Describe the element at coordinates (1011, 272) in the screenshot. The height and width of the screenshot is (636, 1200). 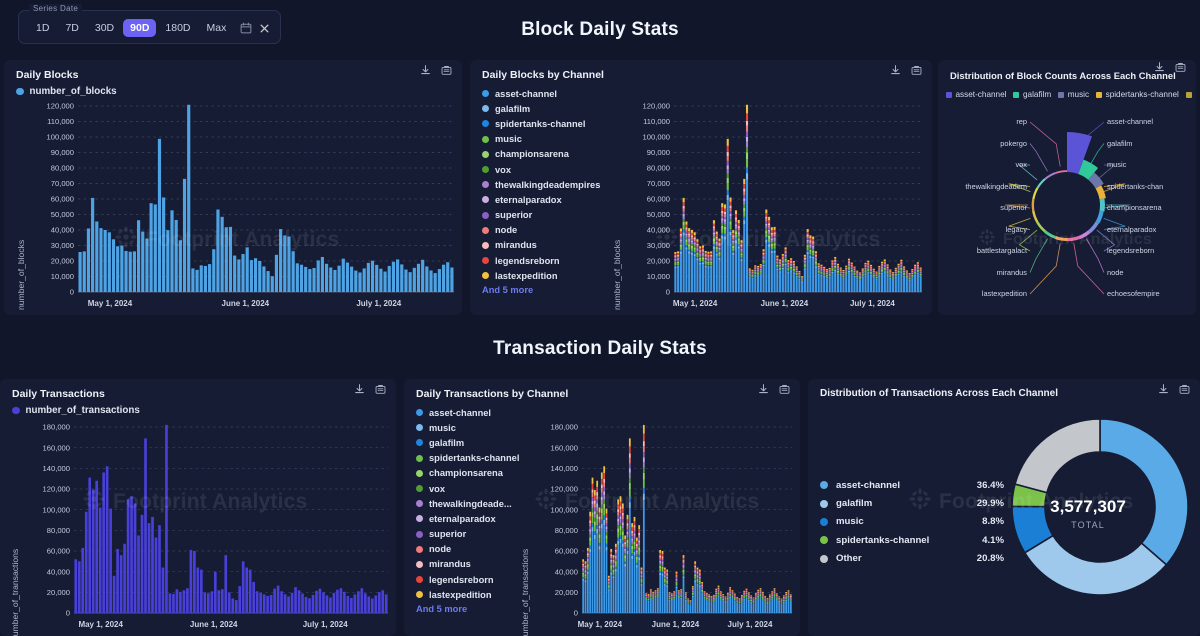
I see `radial-label: mirandus` at that location.